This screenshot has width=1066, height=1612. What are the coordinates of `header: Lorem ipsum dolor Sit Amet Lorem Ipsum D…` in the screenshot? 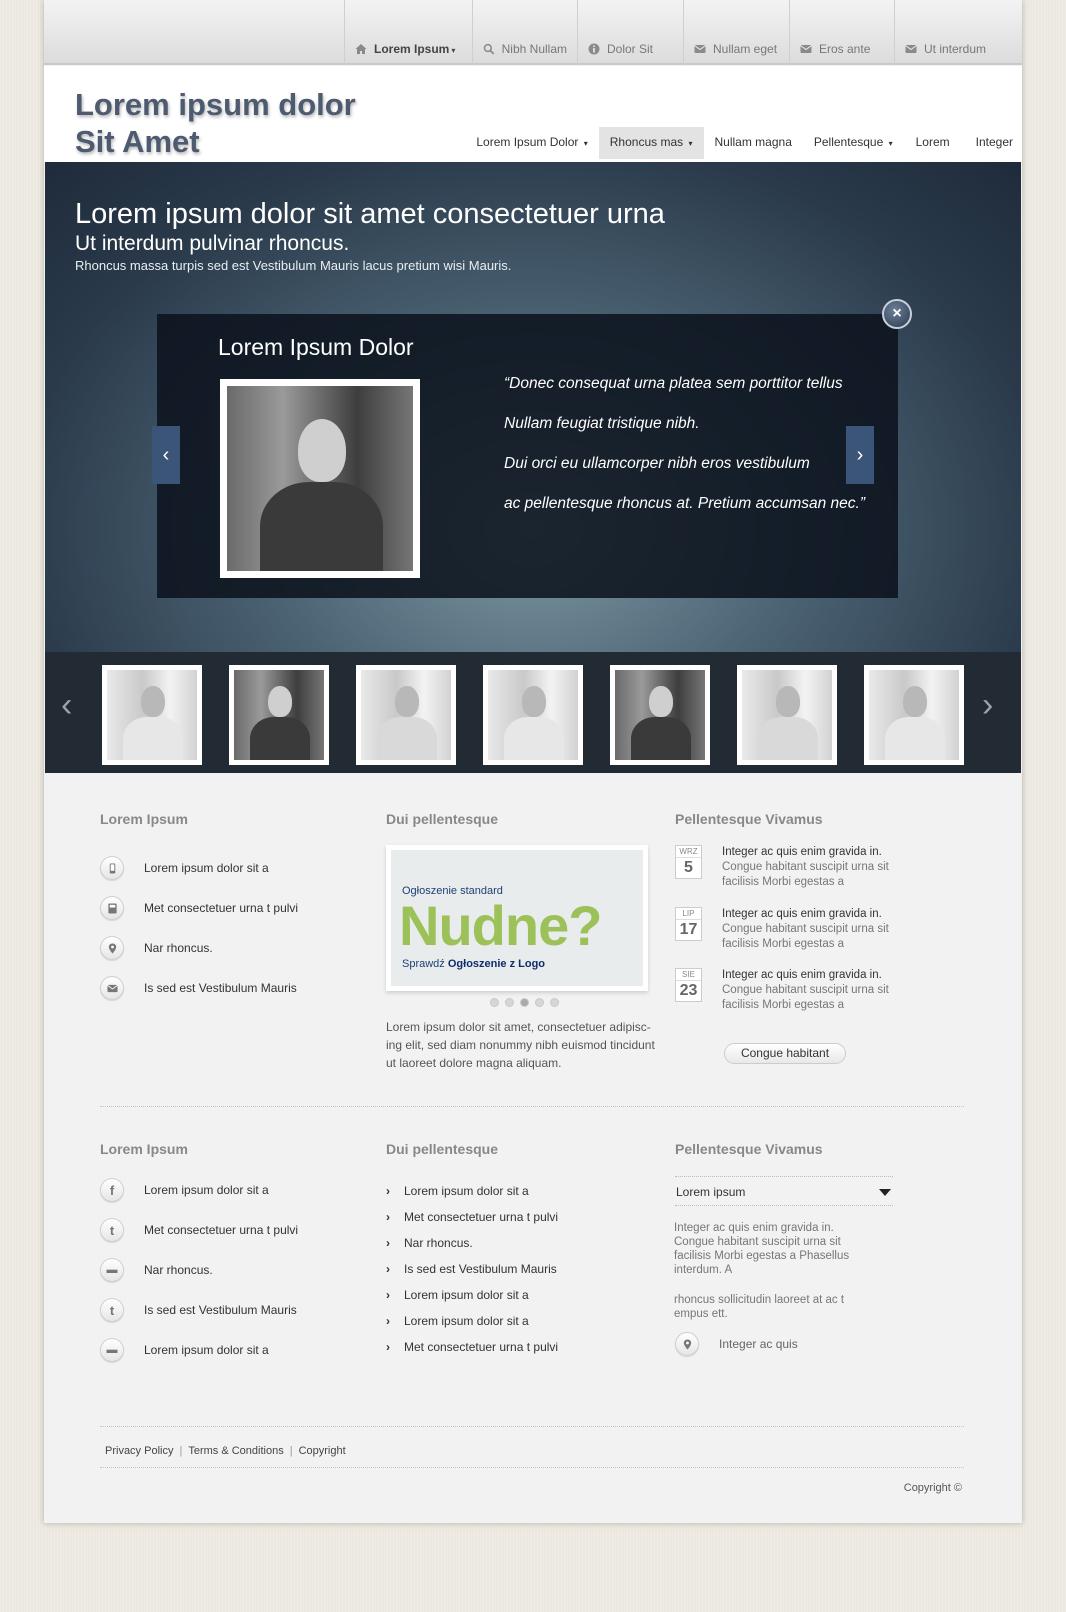 It's located at (533, 114).